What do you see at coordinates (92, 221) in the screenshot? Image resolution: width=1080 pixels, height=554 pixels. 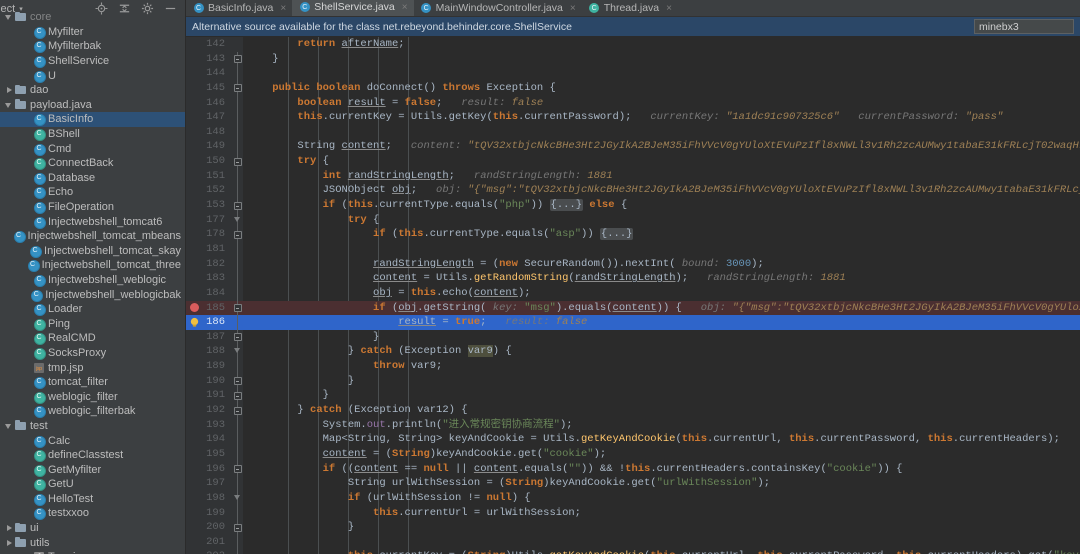 I see `tree-item: Injectwebshell_tomcat6` at bounding box center [92, 221].